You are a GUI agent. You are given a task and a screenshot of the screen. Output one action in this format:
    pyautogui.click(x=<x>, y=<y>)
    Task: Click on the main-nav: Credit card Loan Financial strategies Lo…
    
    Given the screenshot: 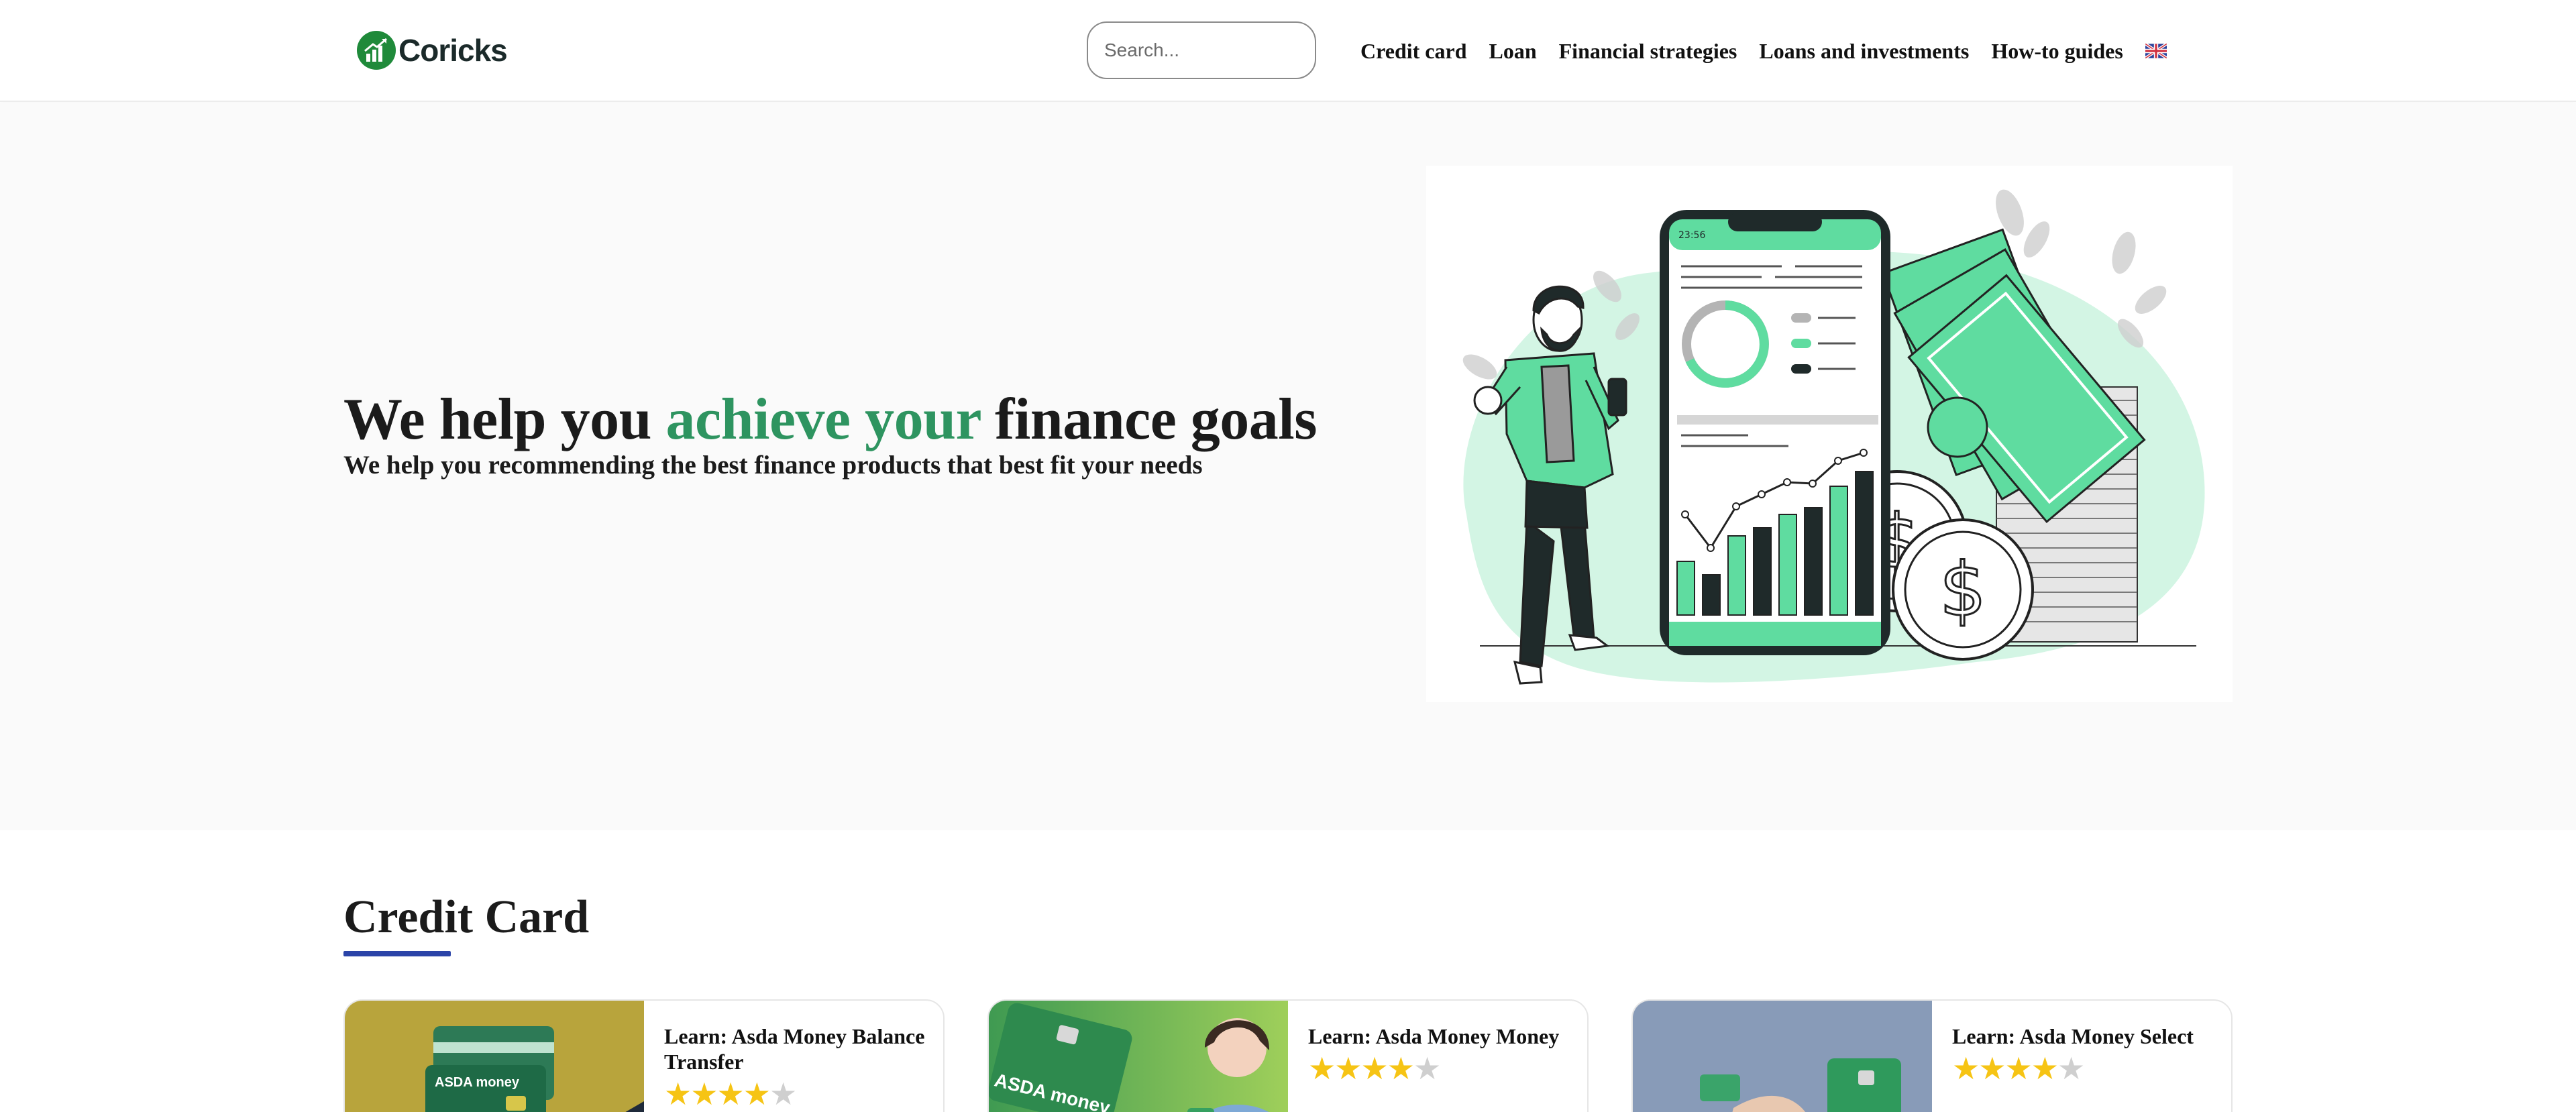 What is the action you would take?
    pyautogui.click(x=1763, y=51)
    